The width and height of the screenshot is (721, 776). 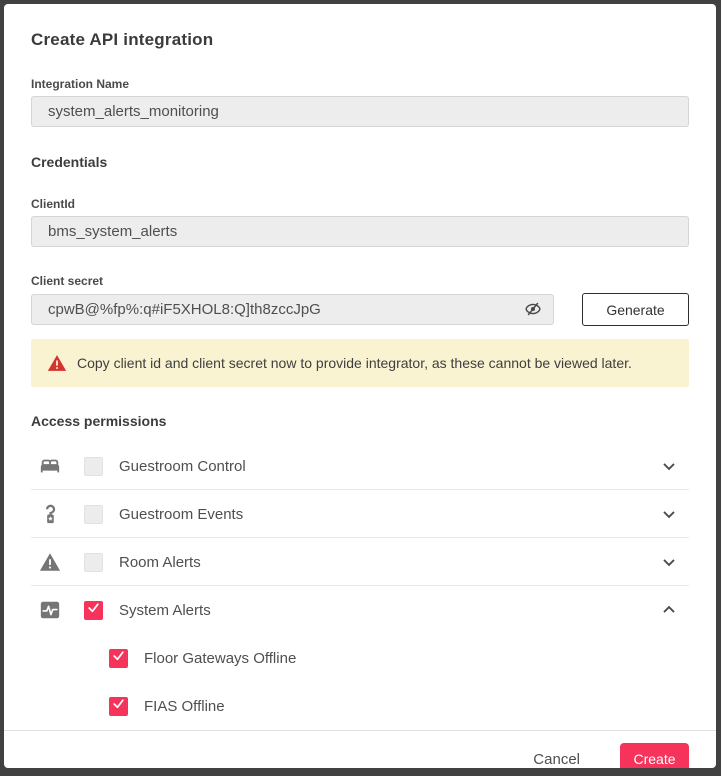 What do you see at coordinates (182, 466) in the screenshot?
I see `permission-label: Guestroom Control` at bounding box center [182, 466].